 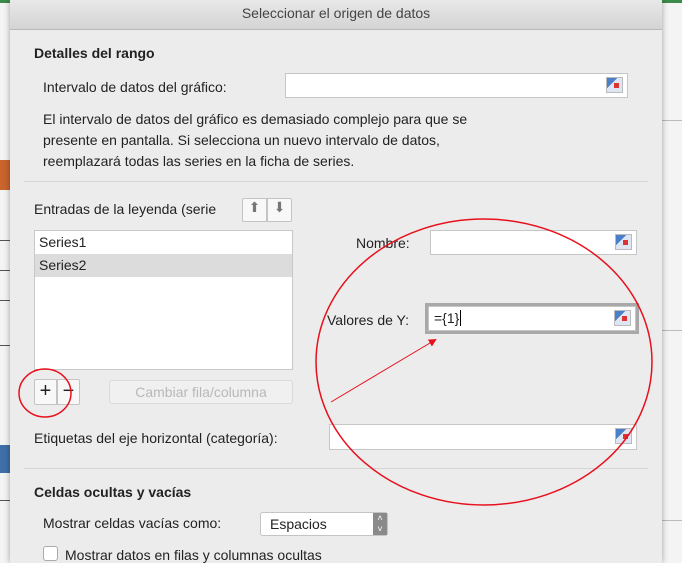 What do you see at coordinates (383, 370) in the screenshot?
I see `annotation-arrow` at bounding box center [383, 370].